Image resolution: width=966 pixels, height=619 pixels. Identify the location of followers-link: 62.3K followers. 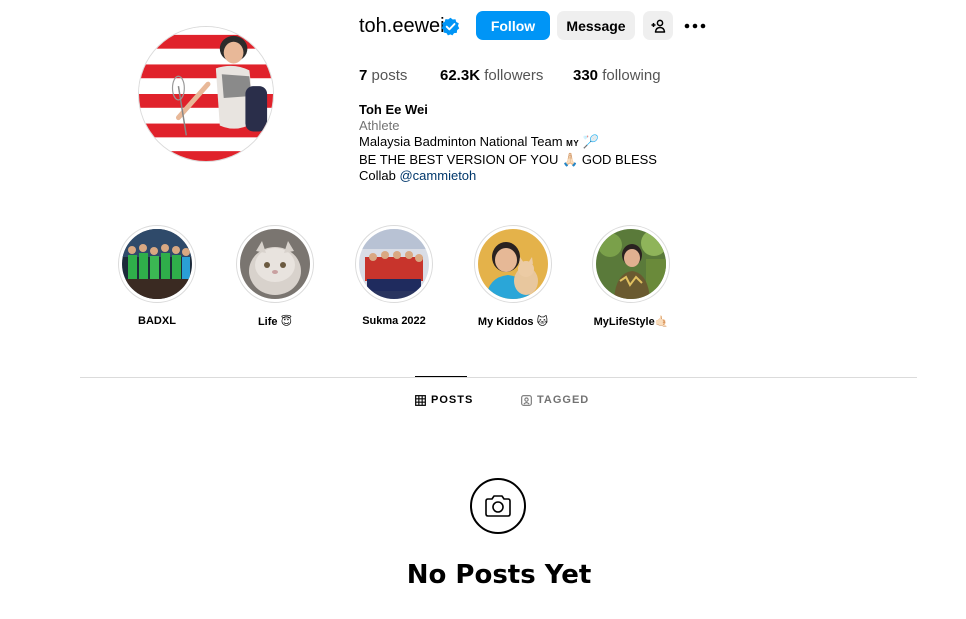
(491, 76).